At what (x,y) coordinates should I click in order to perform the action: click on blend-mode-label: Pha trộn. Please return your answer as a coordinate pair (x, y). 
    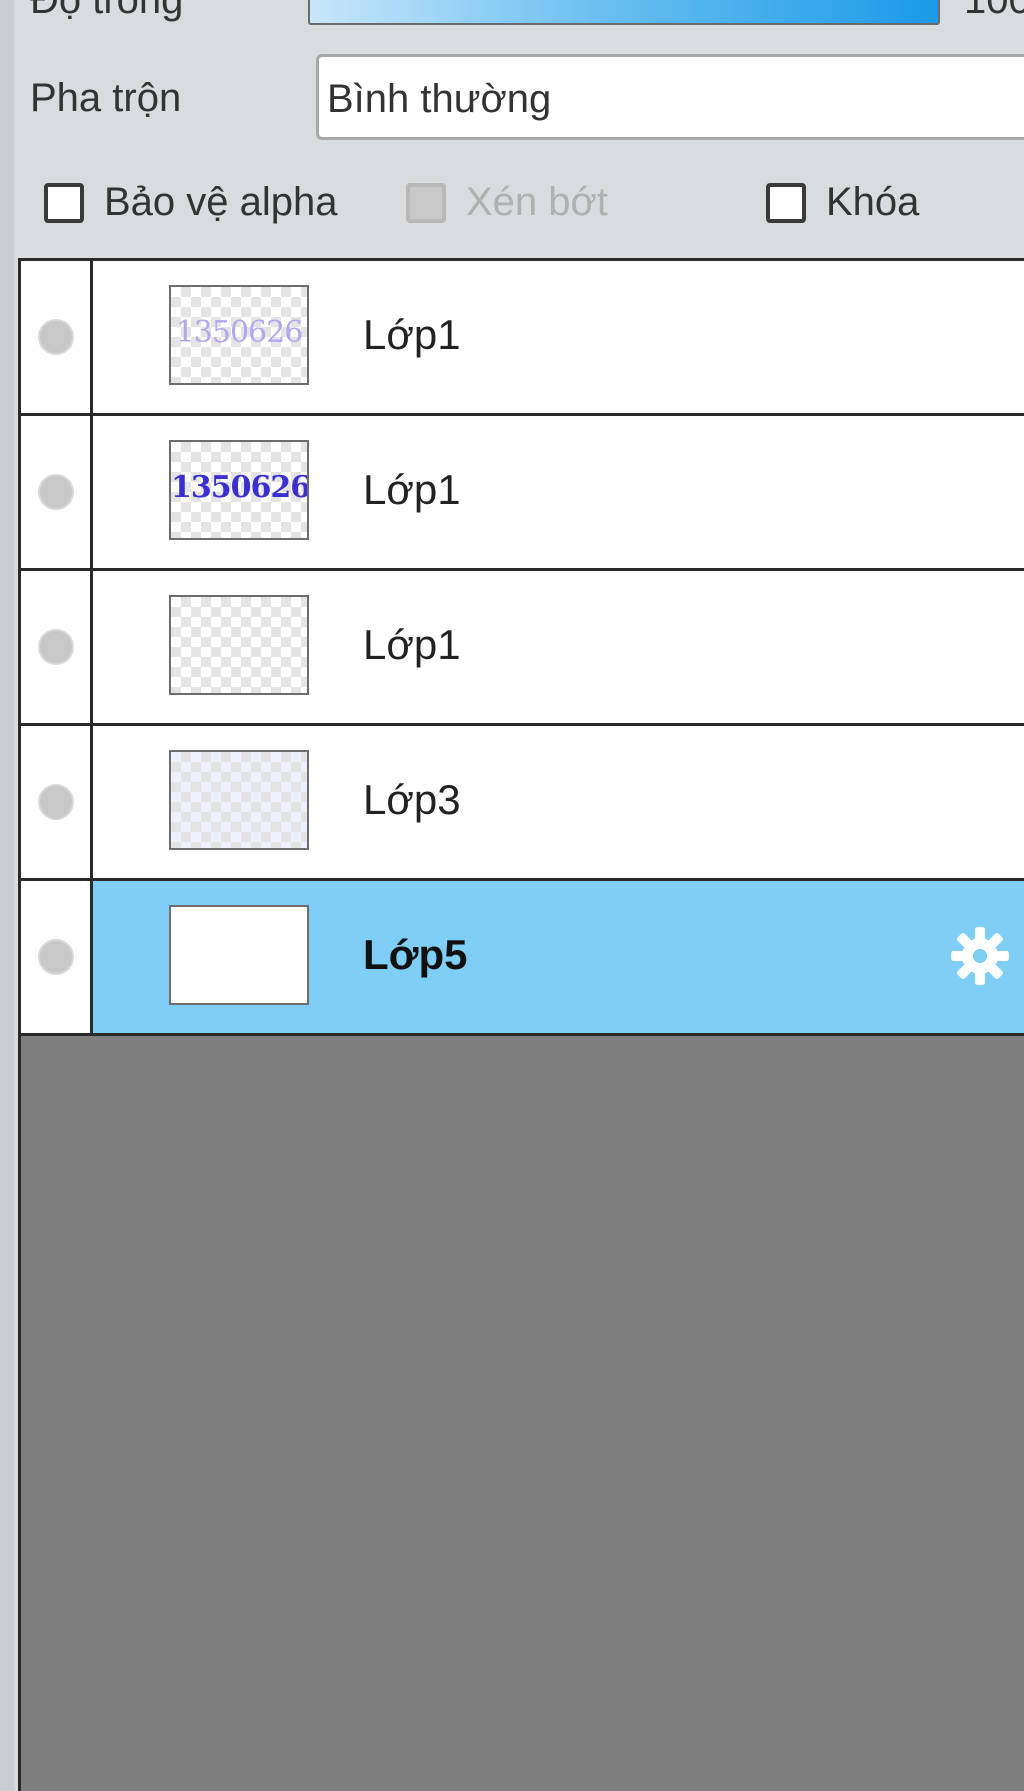
    Looking at the image, I should click on (106, 98).